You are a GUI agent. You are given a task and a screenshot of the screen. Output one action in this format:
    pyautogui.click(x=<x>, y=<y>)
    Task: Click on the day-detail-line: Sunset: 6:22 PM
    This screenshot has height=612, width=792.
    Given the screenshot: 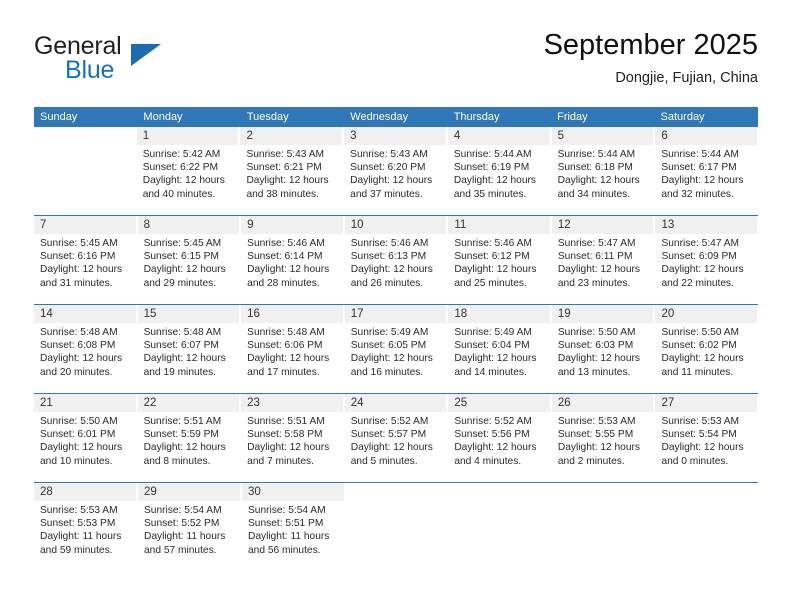 What is the action you would take?
    pyautogui.click(x=180, y=168)
    